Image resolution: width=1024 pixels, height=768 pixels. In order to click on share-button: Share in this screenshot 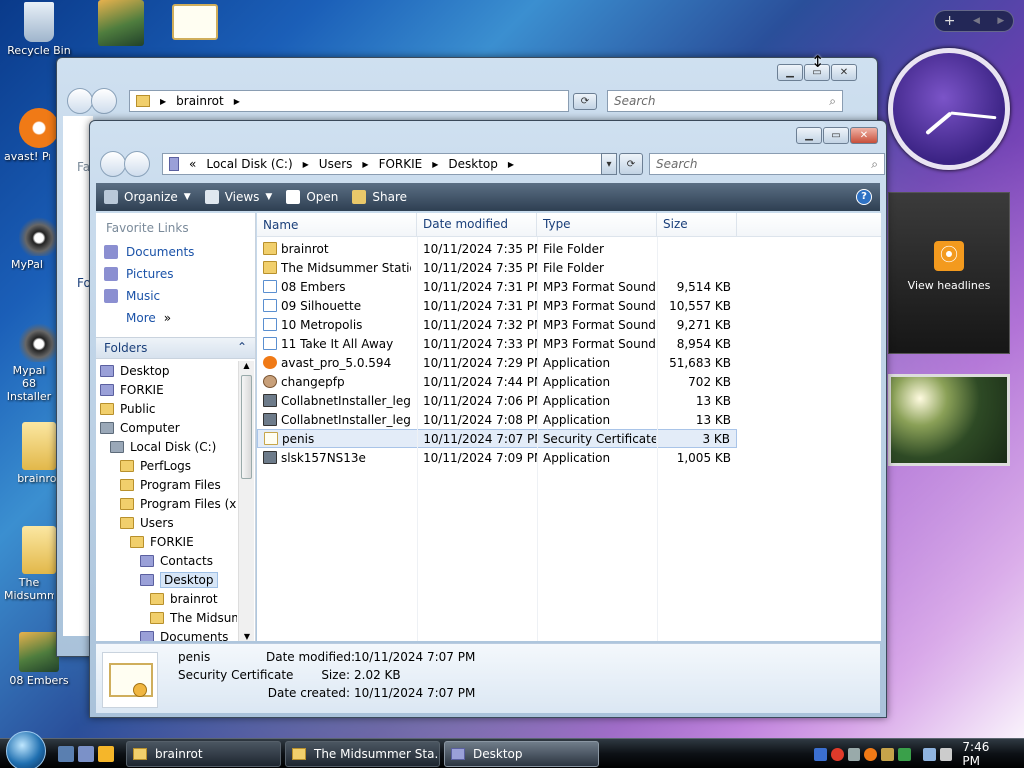, I will do `click(379, 197)`.